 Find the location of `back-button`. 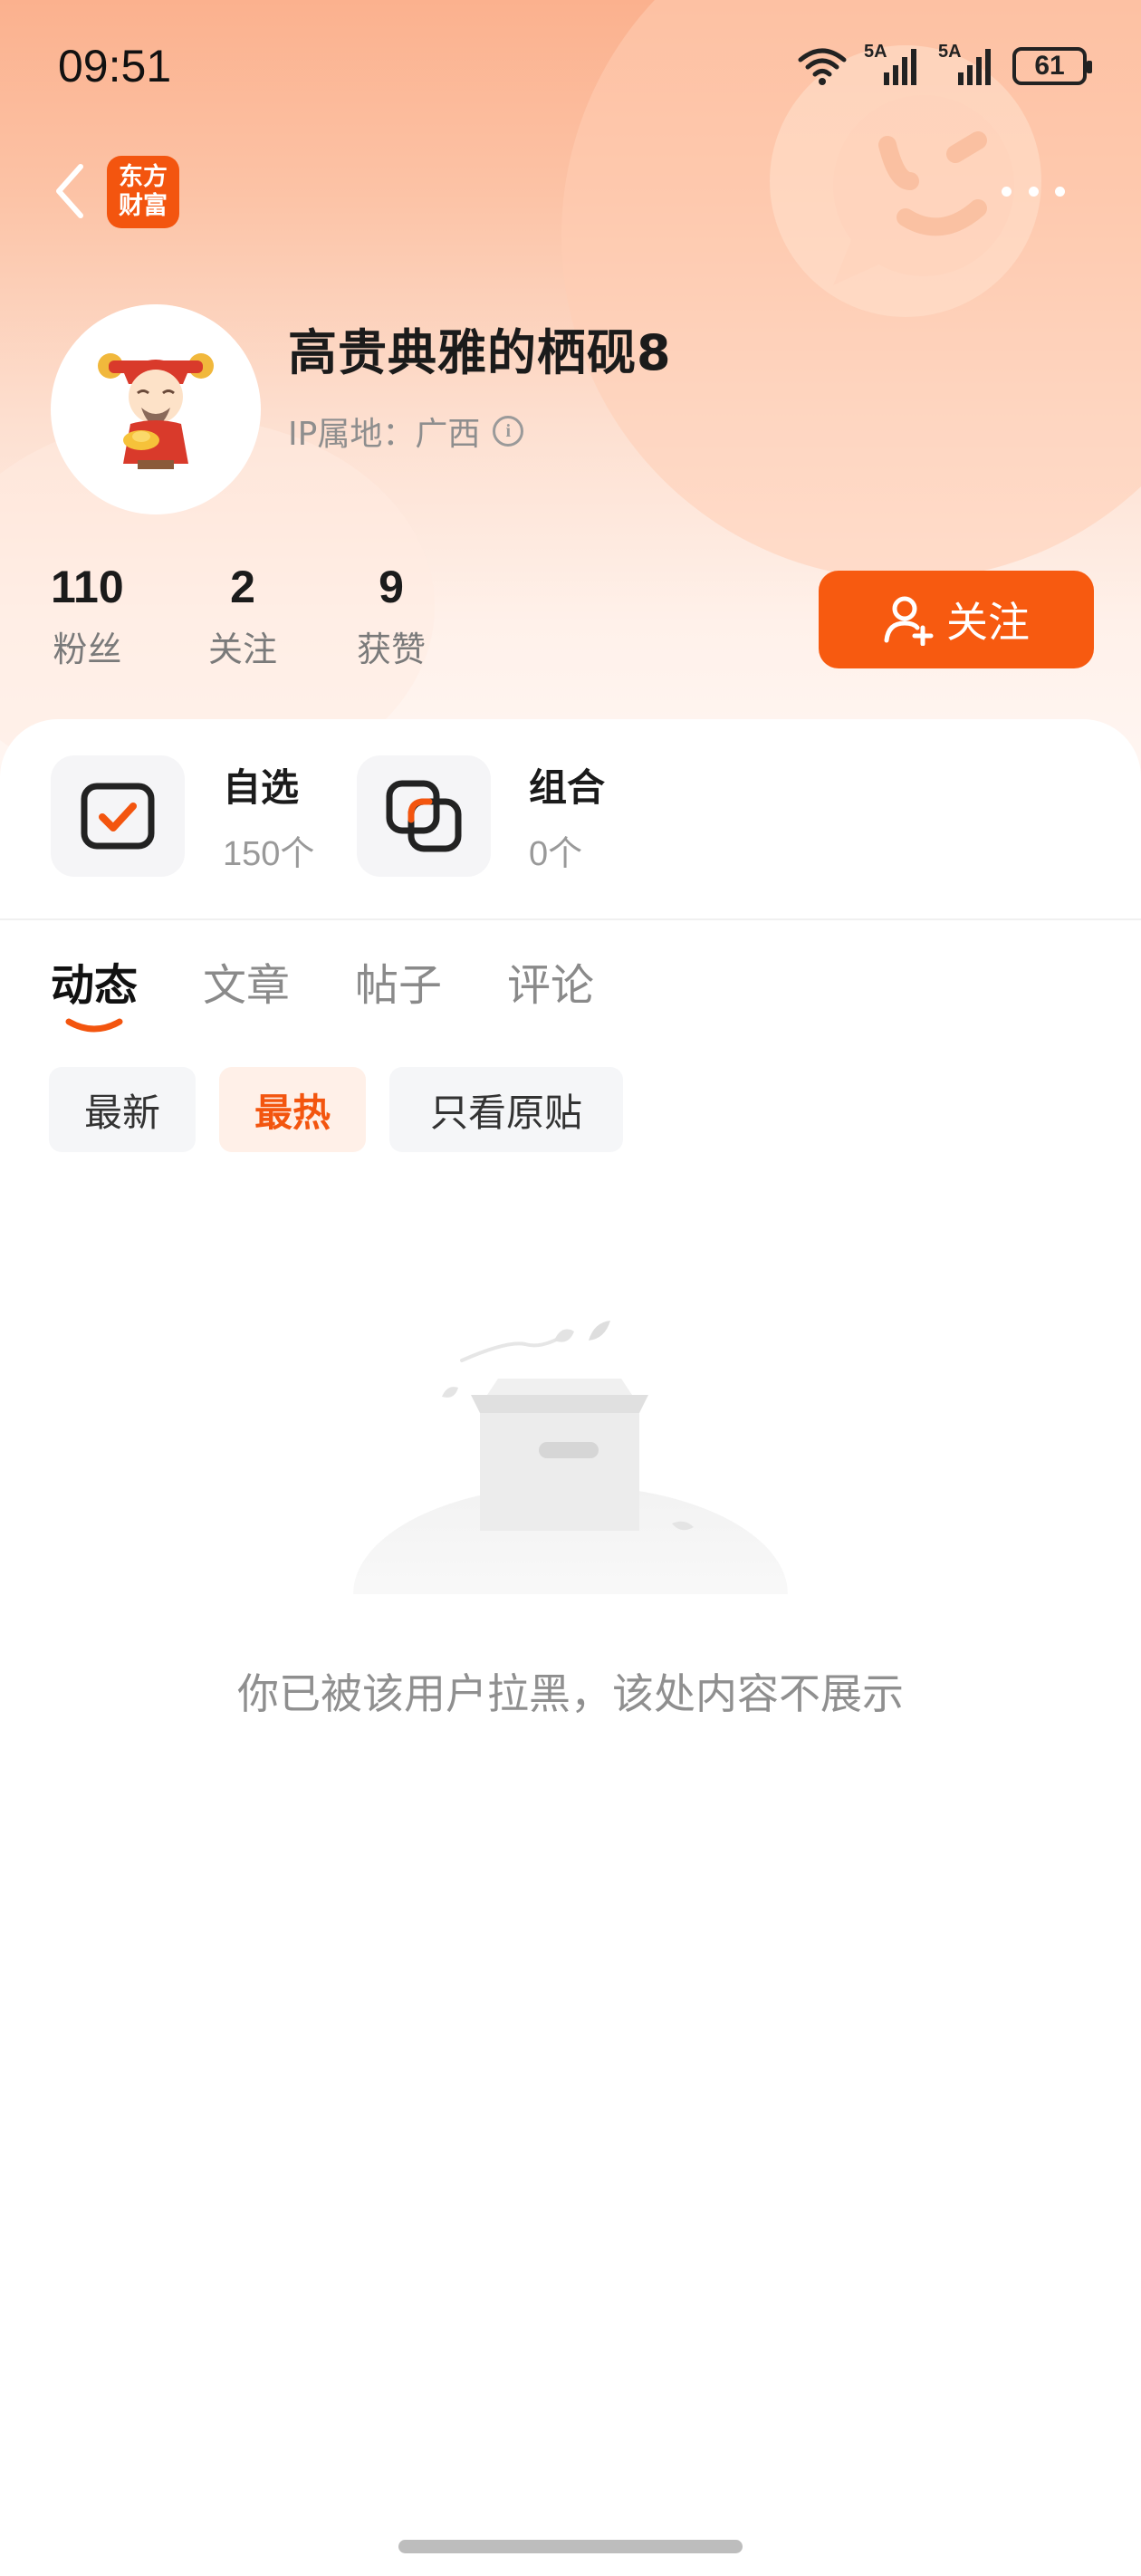

back-button is located at coordinates (69, 191).